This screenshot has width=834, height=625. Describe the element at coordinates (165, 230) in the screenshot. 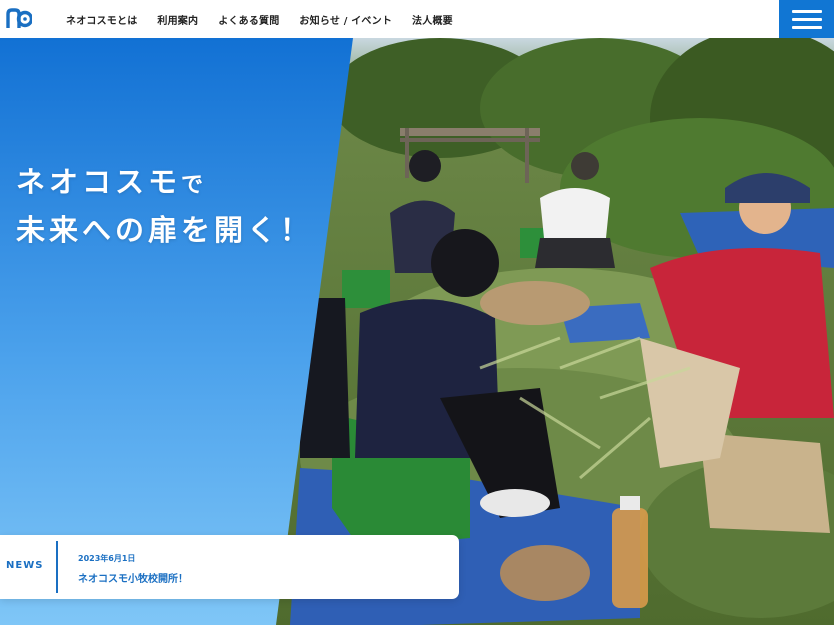

I see `catch-line2: 未来への扉を開く！` at that location.